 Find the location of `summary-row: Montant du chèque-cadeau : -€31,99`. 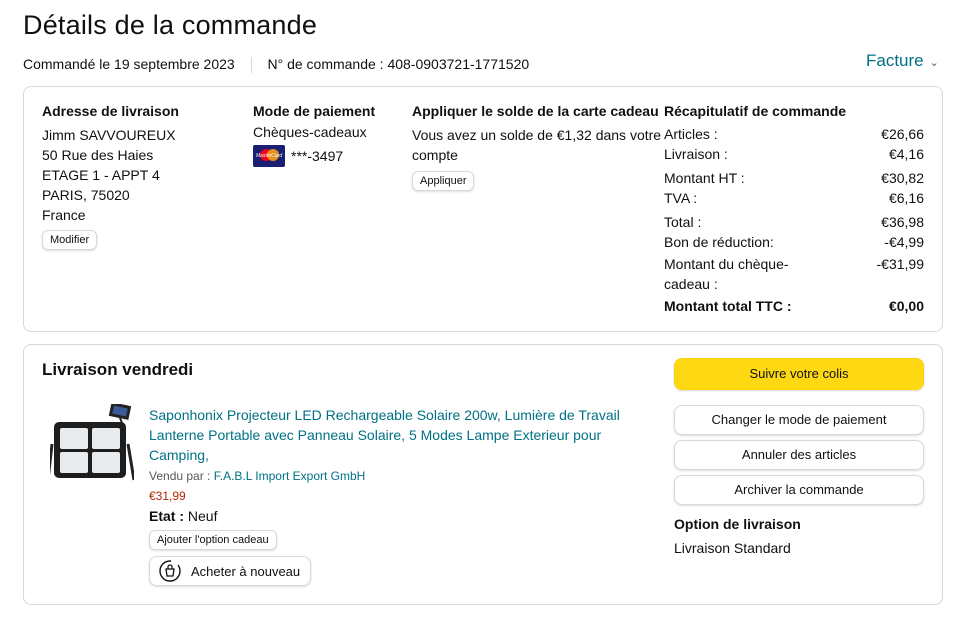

summary-row: Montant du chèque-cadeau : -€31,99 is located at coordinates (794, 274).